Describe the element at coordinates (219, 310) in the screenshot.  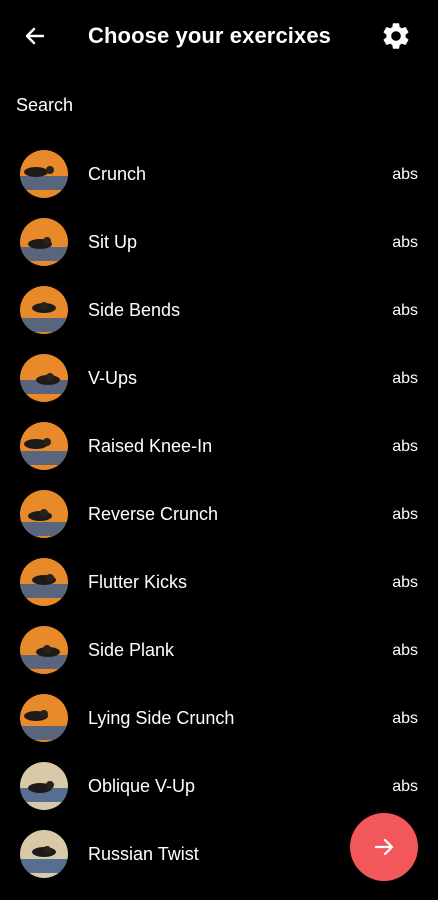
I see `list-item: Side Bends abs` at that location.